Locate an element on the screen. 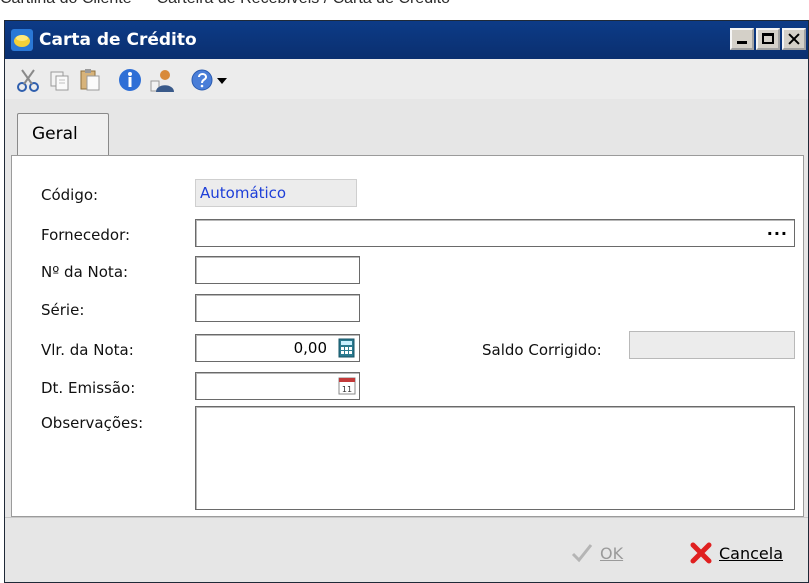  fornecedor-label: Fornecedor: is located at coordinates (86, 235).